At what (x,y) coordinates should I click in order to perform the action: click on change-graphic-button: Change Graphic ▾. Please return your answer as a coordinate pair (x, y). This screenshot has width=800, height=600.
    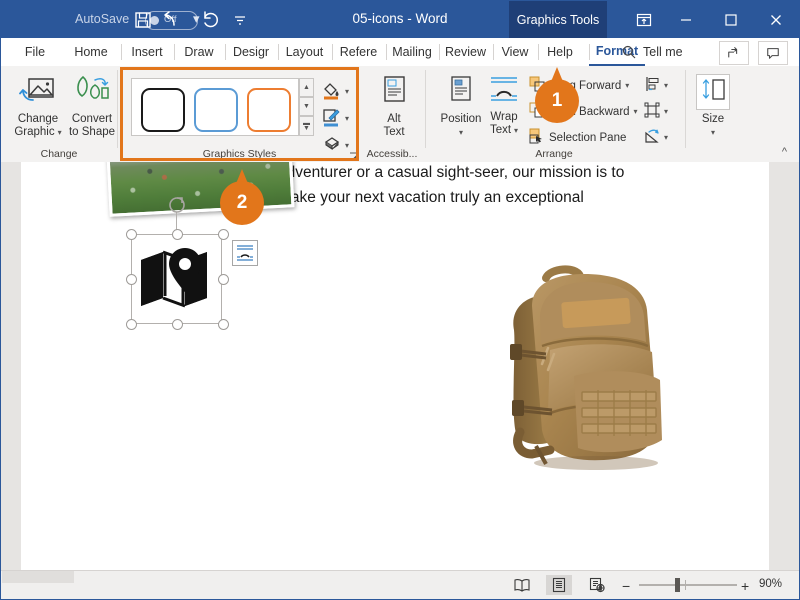
    Looking at the image, I should click on (38, 106).